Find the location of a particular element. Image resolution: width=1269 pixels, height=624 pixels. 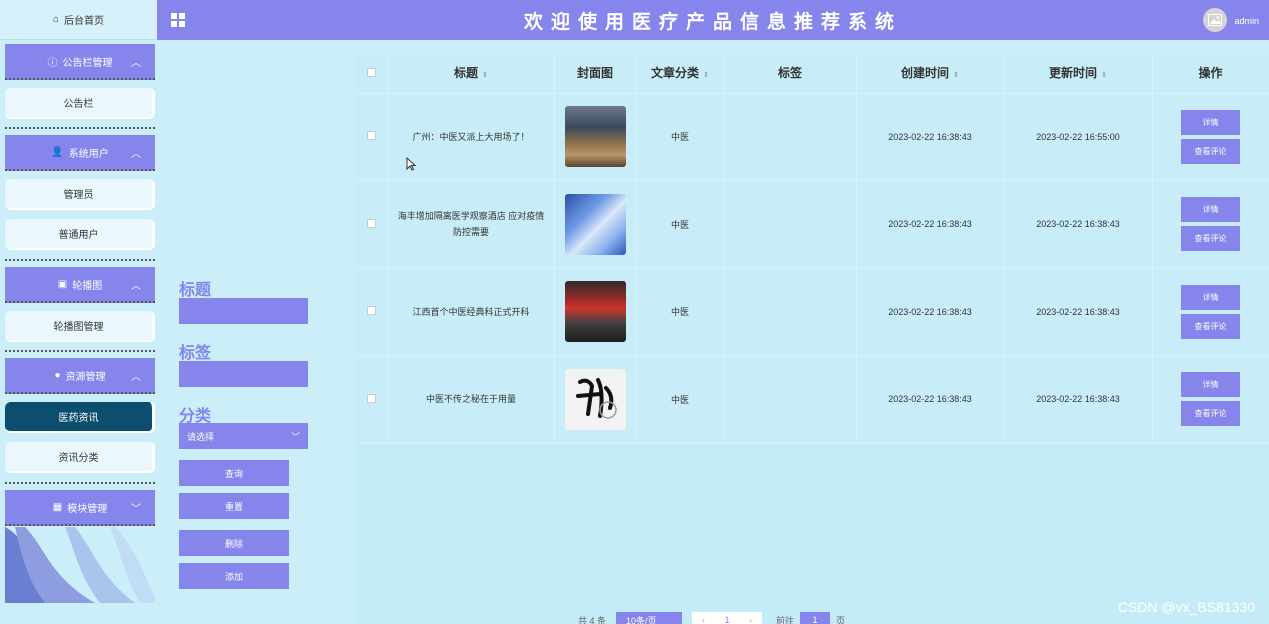

row-title: 中医不传之秘在于用量 is located at coordinates (471, 399).